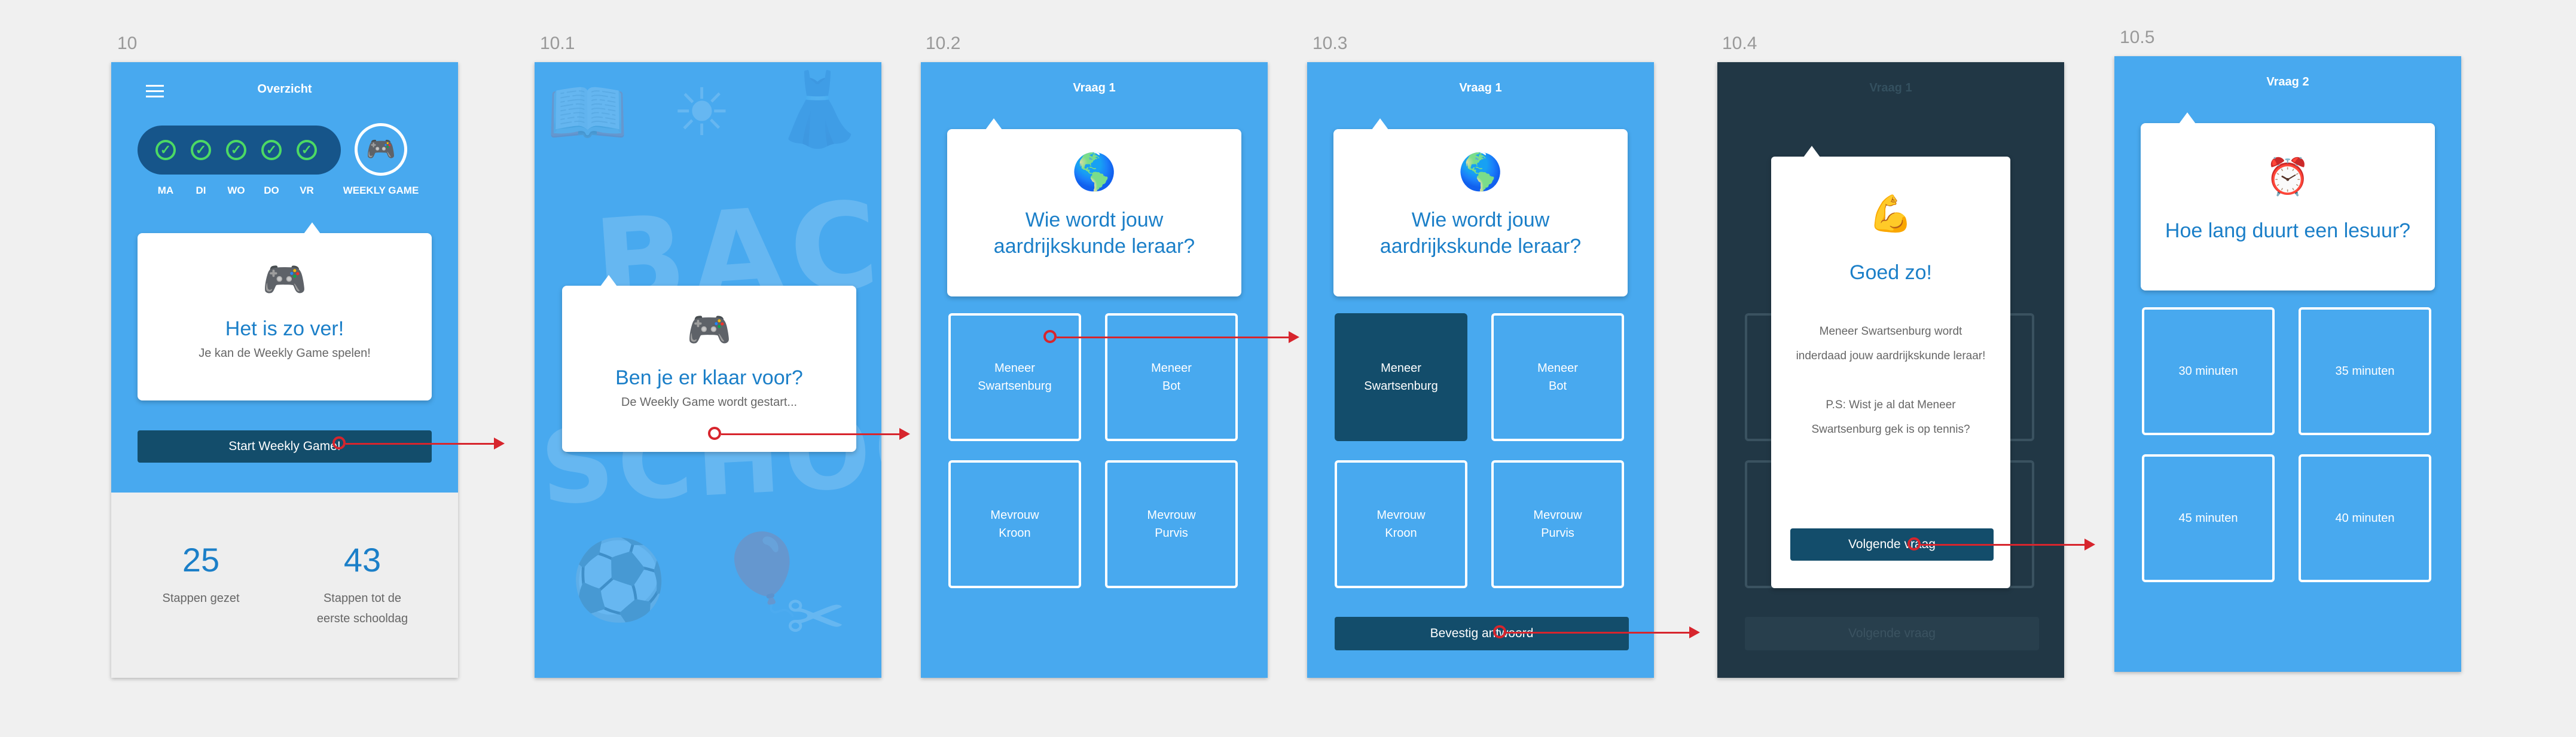 The width and height of the screenshot is (2576, 737). Describe the element at coordinates (307, 190) in the screenshot. I see `day-label-vr: VR` at that location.